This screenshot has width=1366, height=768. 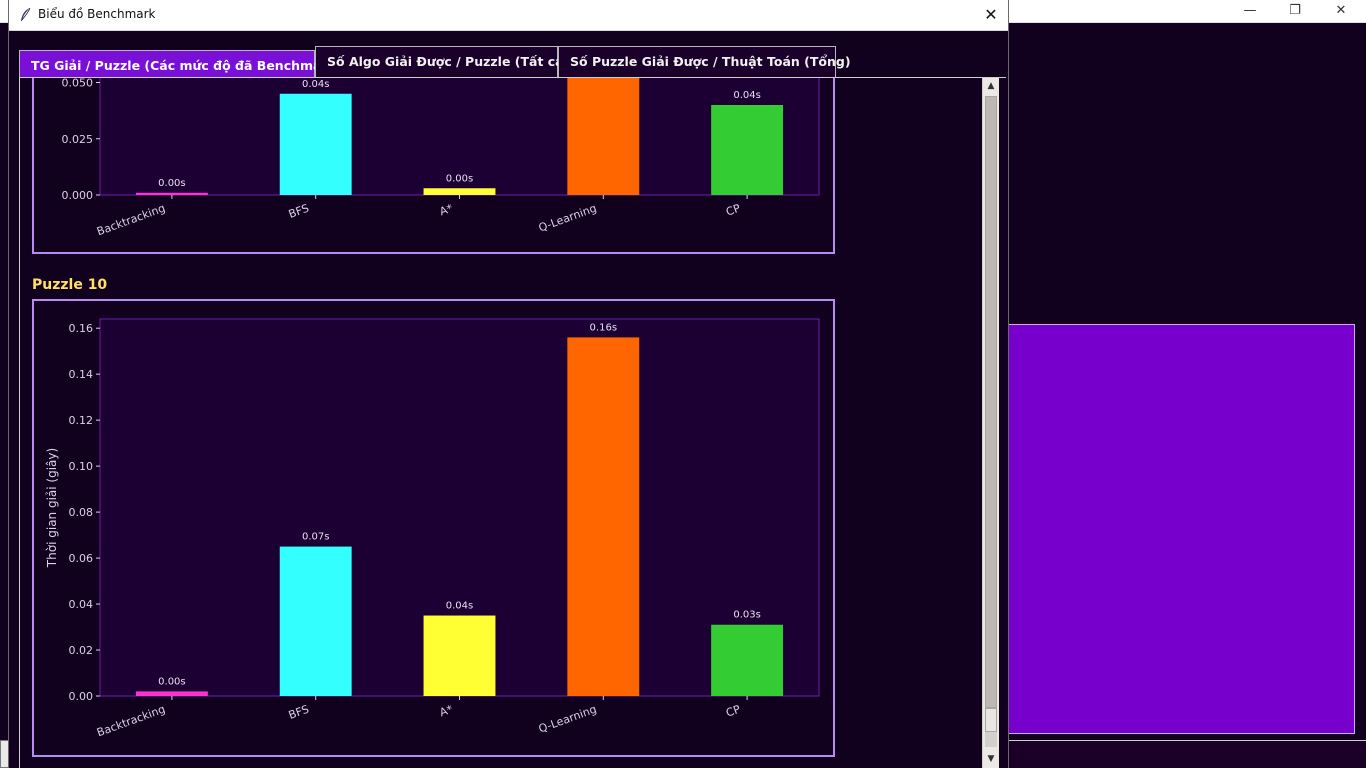 What do you see at coordinates (81, 374) in the screenshot?
I see `y-tick-label: 0.14` at bounding box center [81, 374].